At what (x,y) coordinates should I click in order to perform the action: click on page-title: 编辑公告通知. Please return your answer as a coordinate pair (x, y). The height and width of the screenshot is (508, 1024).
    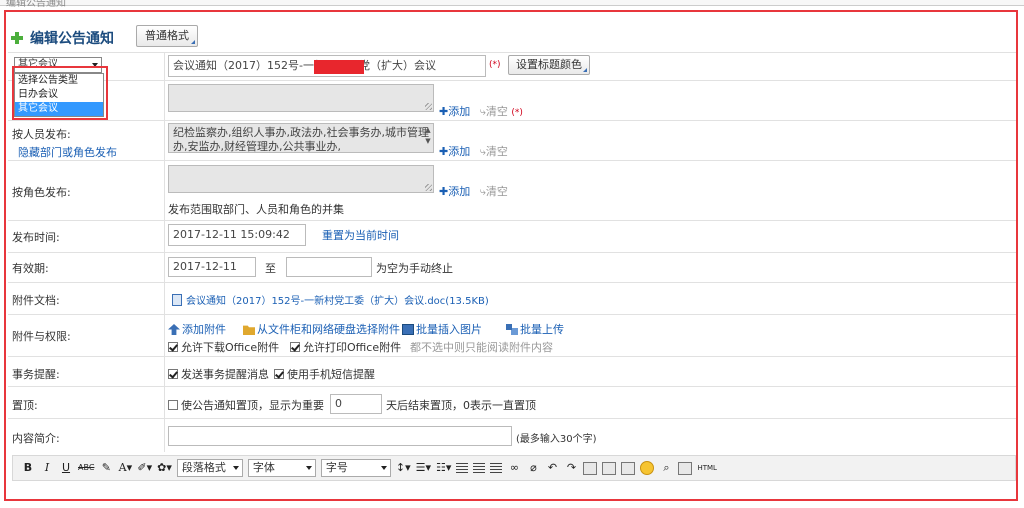
    Looking at the image, I should click on (72, 39).